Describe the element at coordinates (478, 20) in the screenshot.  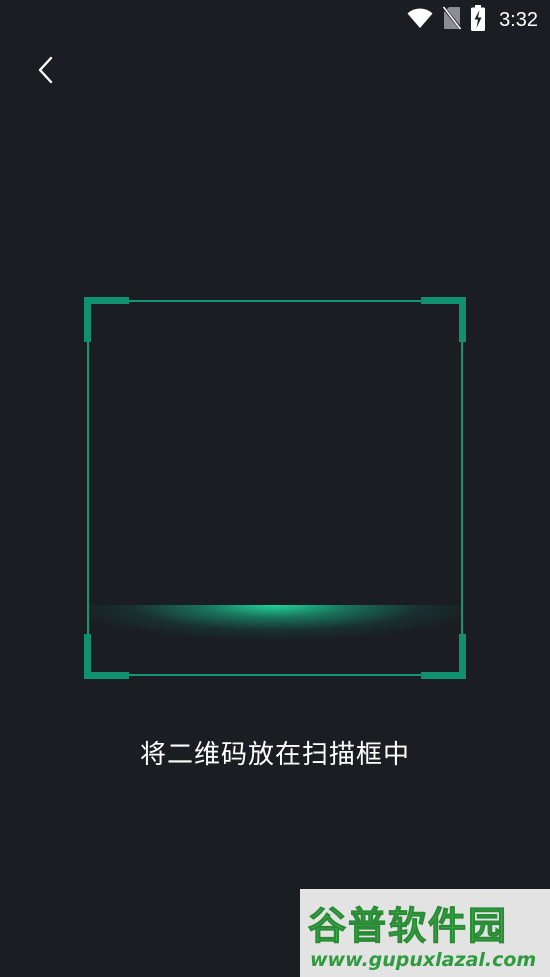
I see `battery-charging-icon` at that location.